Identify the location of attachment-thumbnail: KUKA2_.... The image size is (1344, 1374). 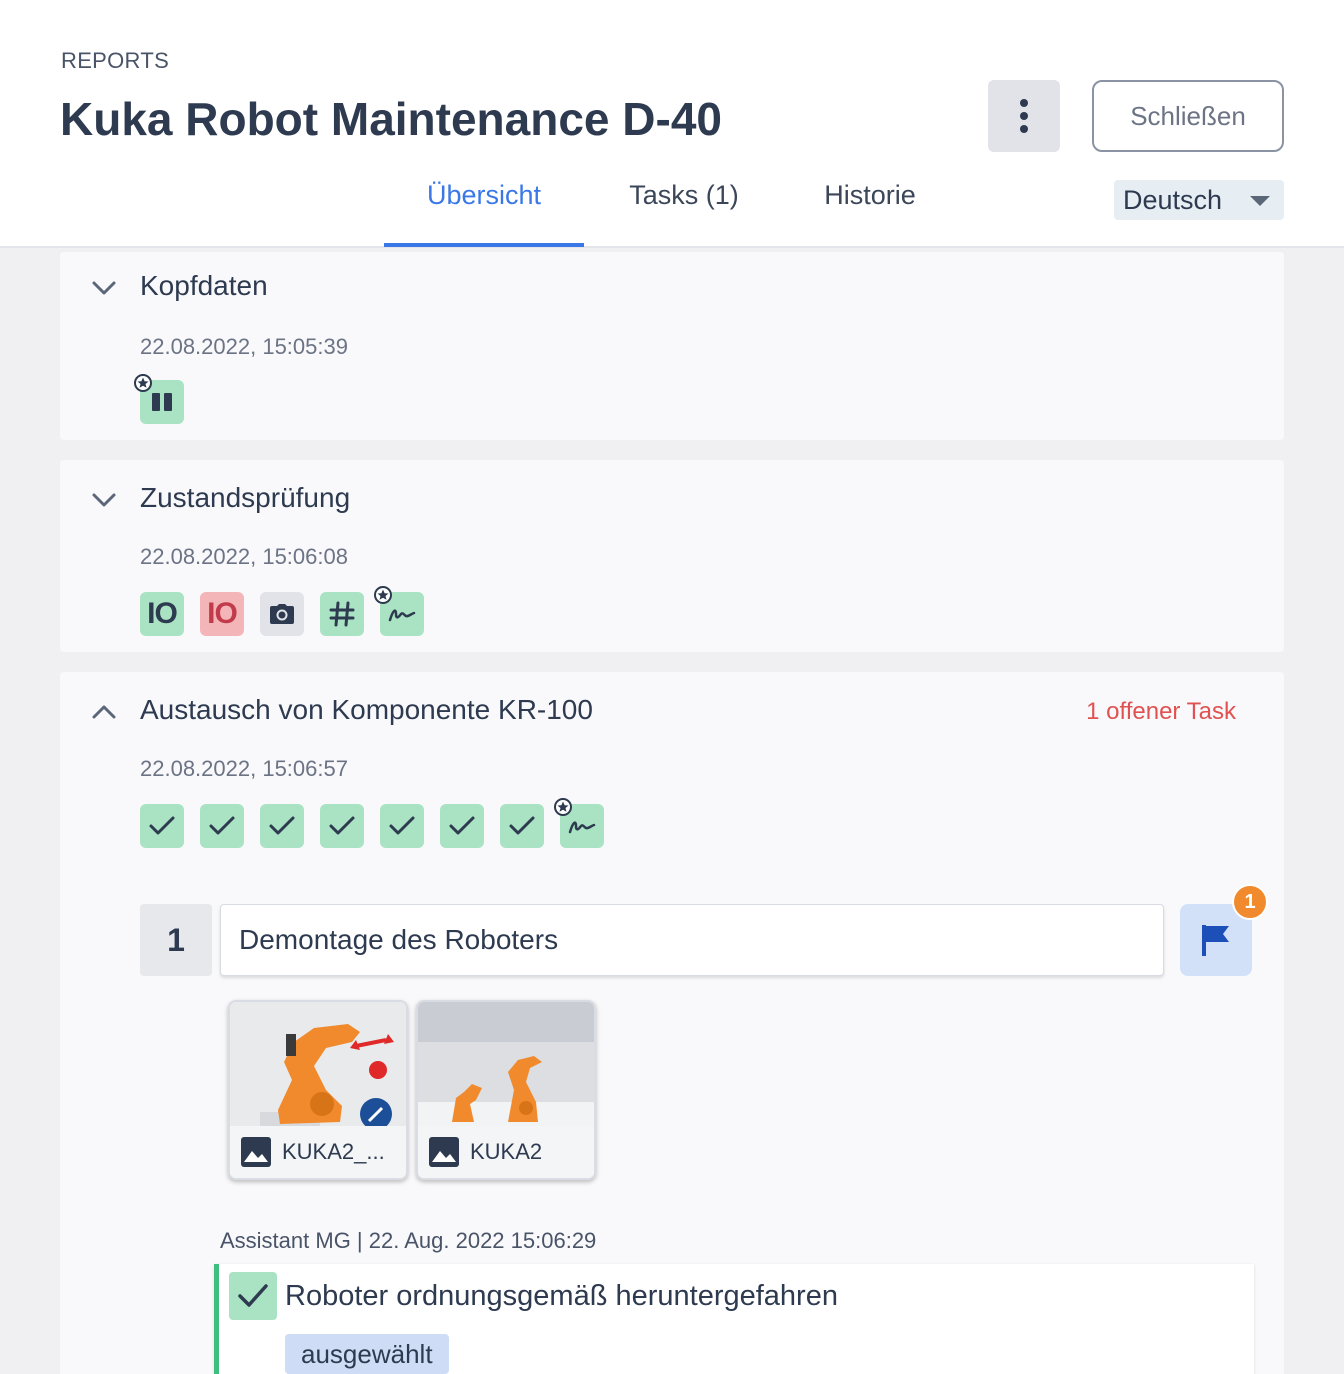
(318, 1090).